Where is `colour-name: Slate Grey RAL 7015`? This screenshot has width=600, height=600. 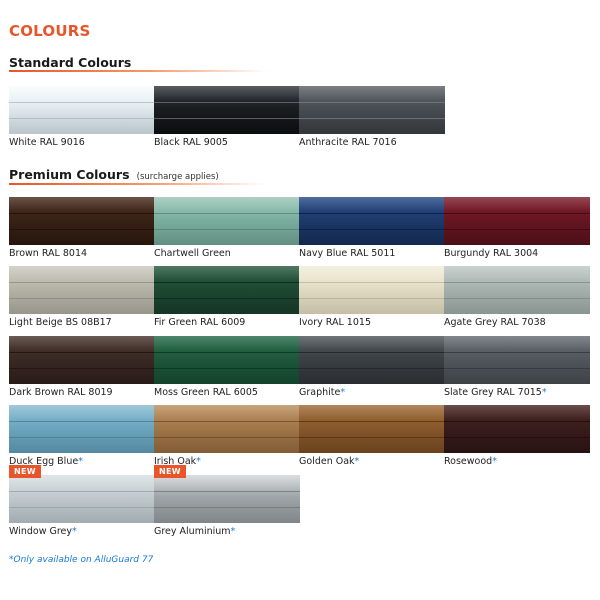 colour-name: Slate Grey RAL 7015 is located at coordinates (493, 392).